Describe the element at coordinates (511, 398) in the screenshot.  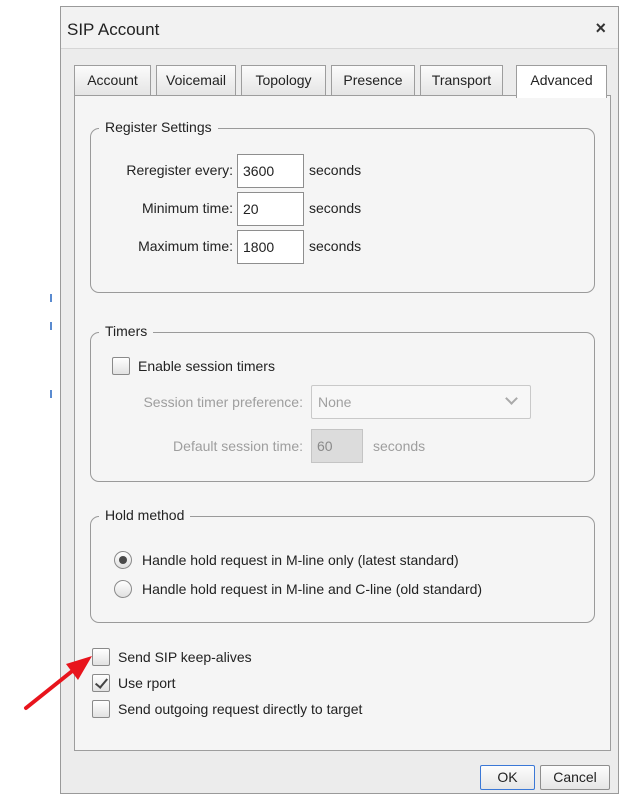
I see `chevron-down-icon` at that location.